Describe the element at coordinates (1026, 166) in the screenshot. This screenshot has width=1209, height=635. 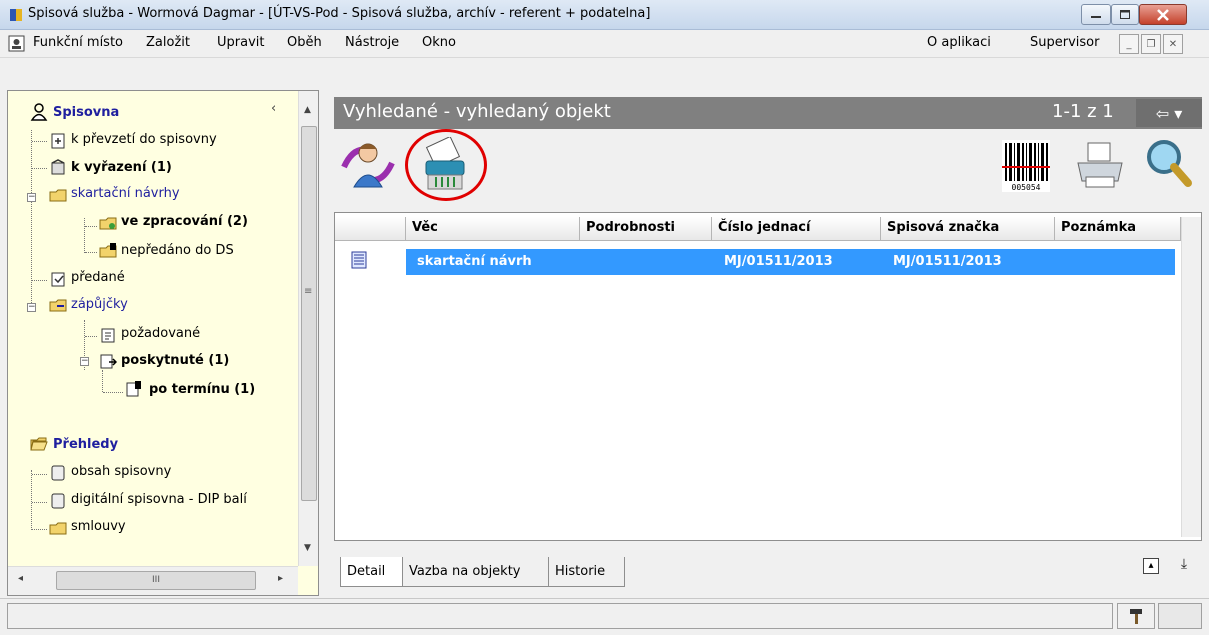
I see `barcode-icon: 005054` at that location.